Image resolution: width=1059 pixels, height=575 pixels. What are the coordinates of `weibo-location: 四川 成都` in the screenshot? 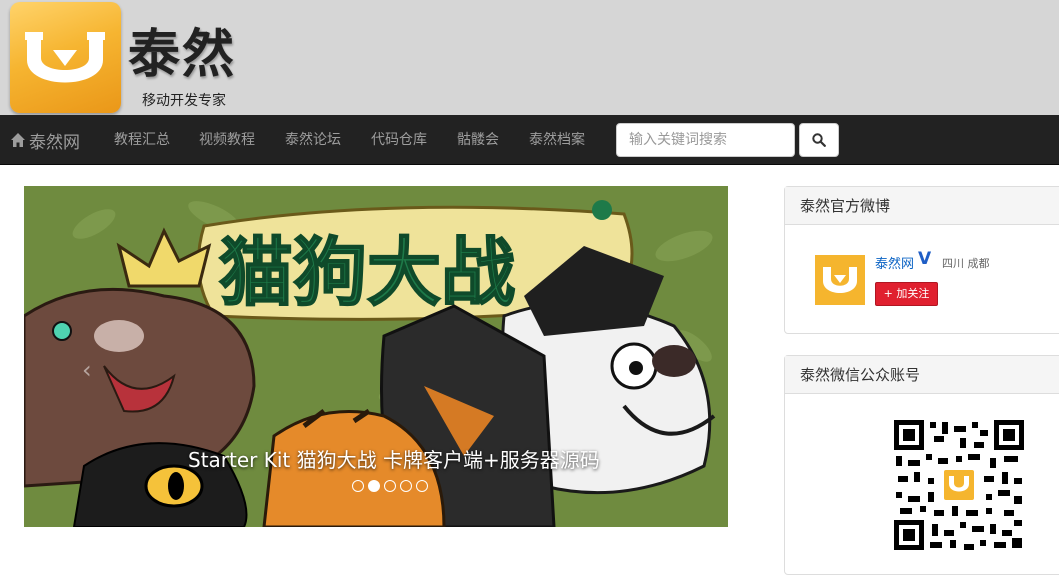 It's located at (966, 263).